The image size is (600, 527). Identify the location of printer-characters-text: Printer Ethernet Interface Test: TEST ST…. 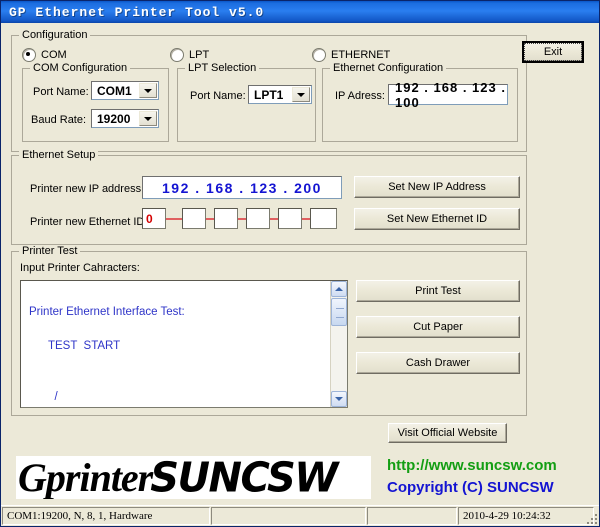
(107, 354).